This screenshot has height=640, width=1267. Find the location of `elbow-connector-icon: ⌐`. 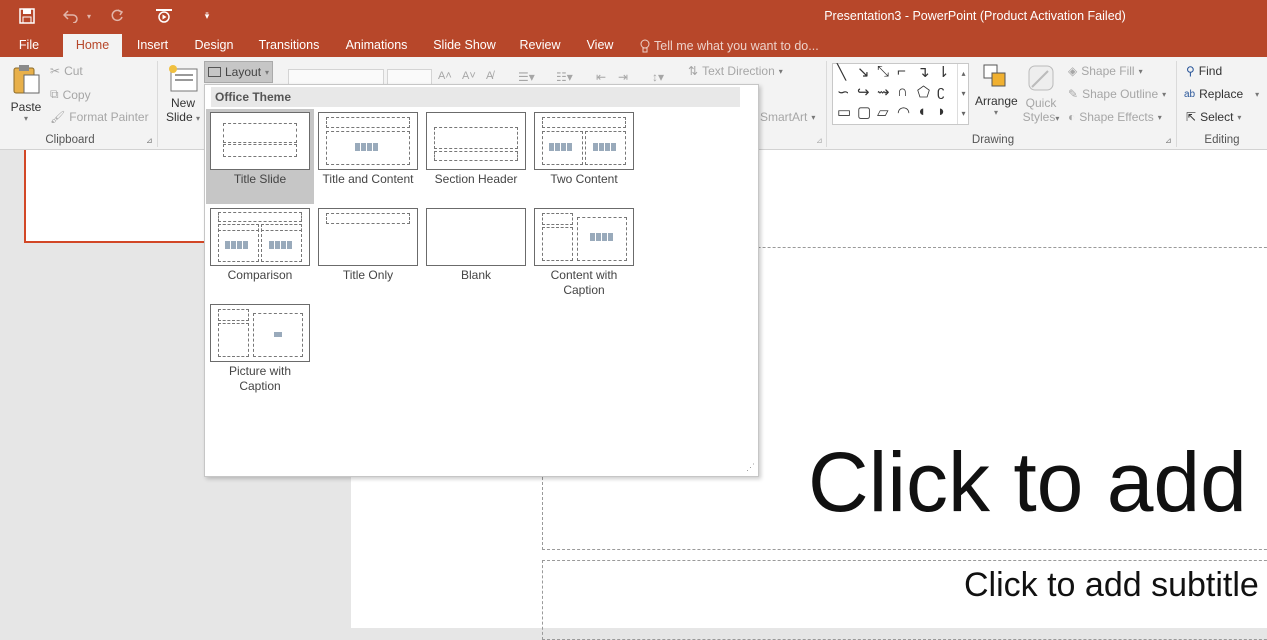

elbow-connector-icon: ⌐ is located at coordinates (901, 71).